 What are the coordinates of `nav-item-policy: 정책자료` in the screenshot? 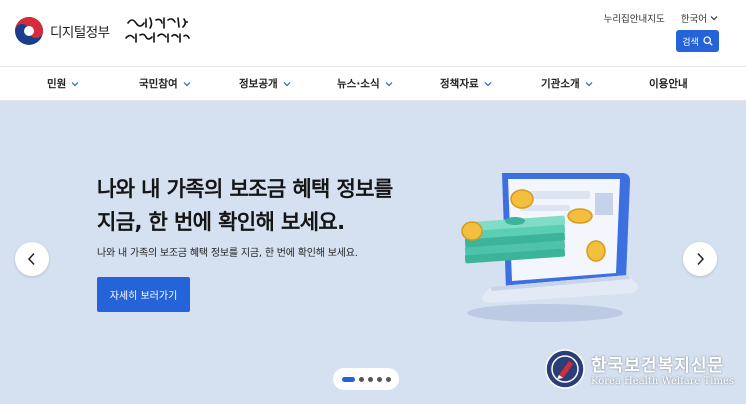 It's located at (466, 83).